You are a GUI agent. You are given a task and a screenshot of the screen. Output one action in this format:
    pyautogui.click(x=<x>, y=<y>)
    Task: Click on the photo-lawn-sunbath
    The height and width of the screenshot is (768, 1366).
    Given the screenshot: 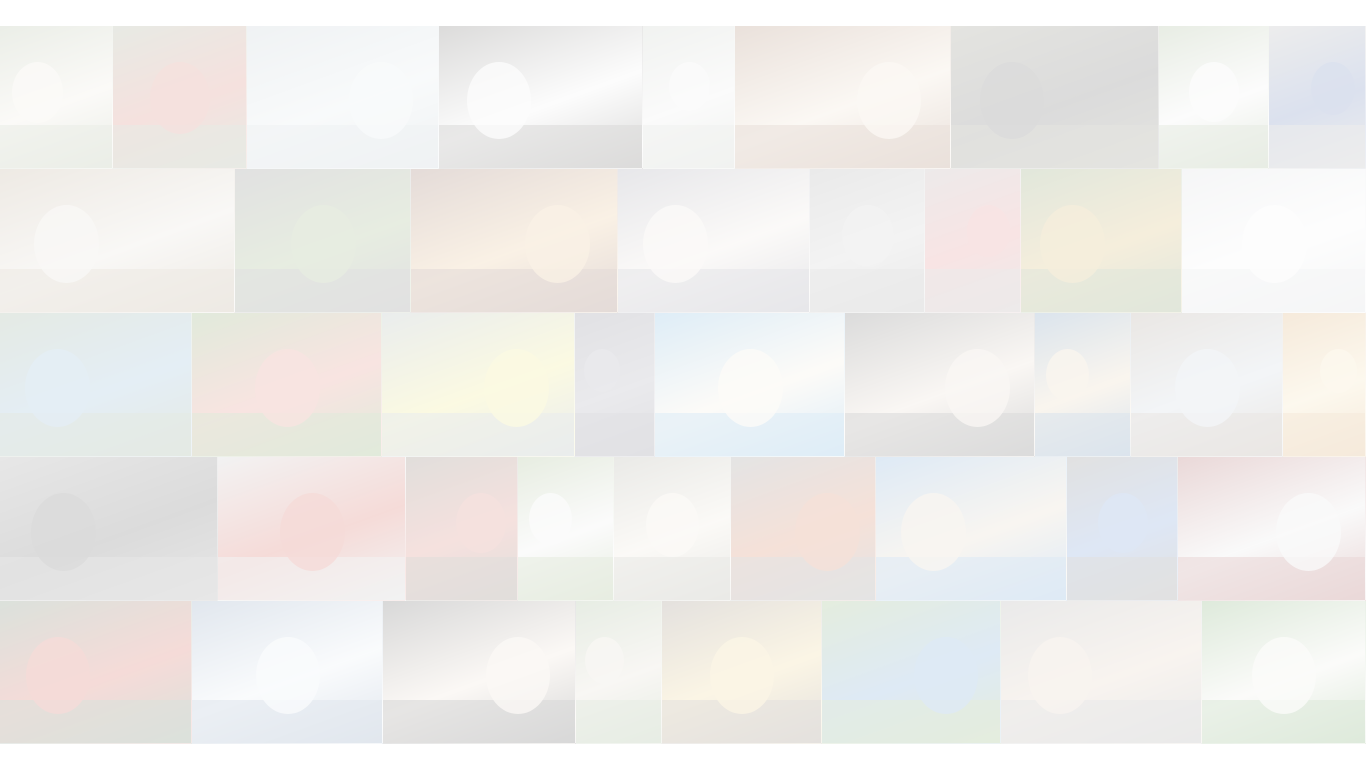 What is the action you would take?
    pyautogui.click(x=287, y=385)
    